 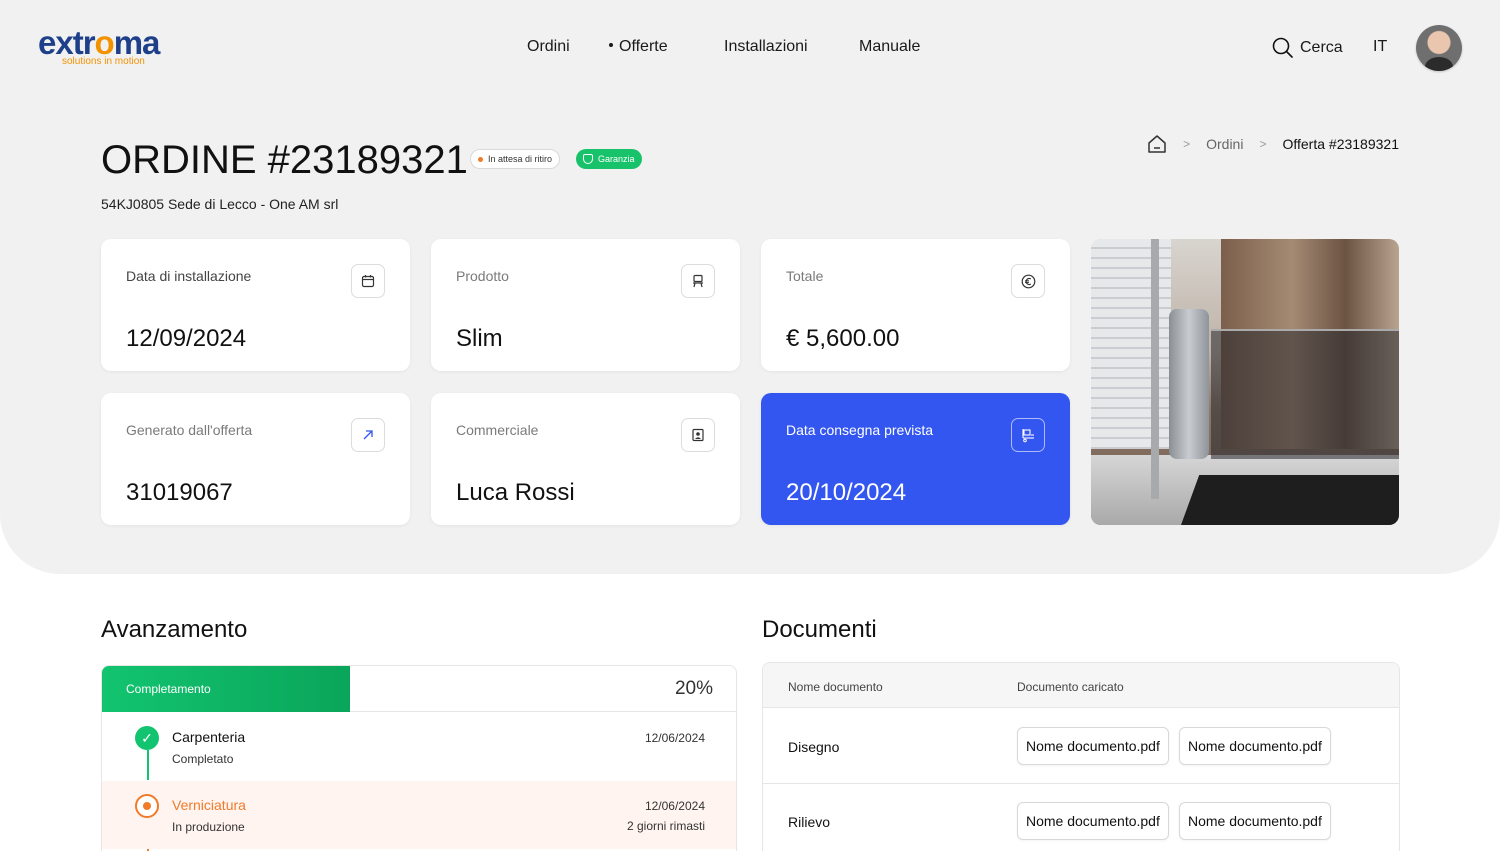 I want to click on card-value: 31019067, so click(x=179, y=492).